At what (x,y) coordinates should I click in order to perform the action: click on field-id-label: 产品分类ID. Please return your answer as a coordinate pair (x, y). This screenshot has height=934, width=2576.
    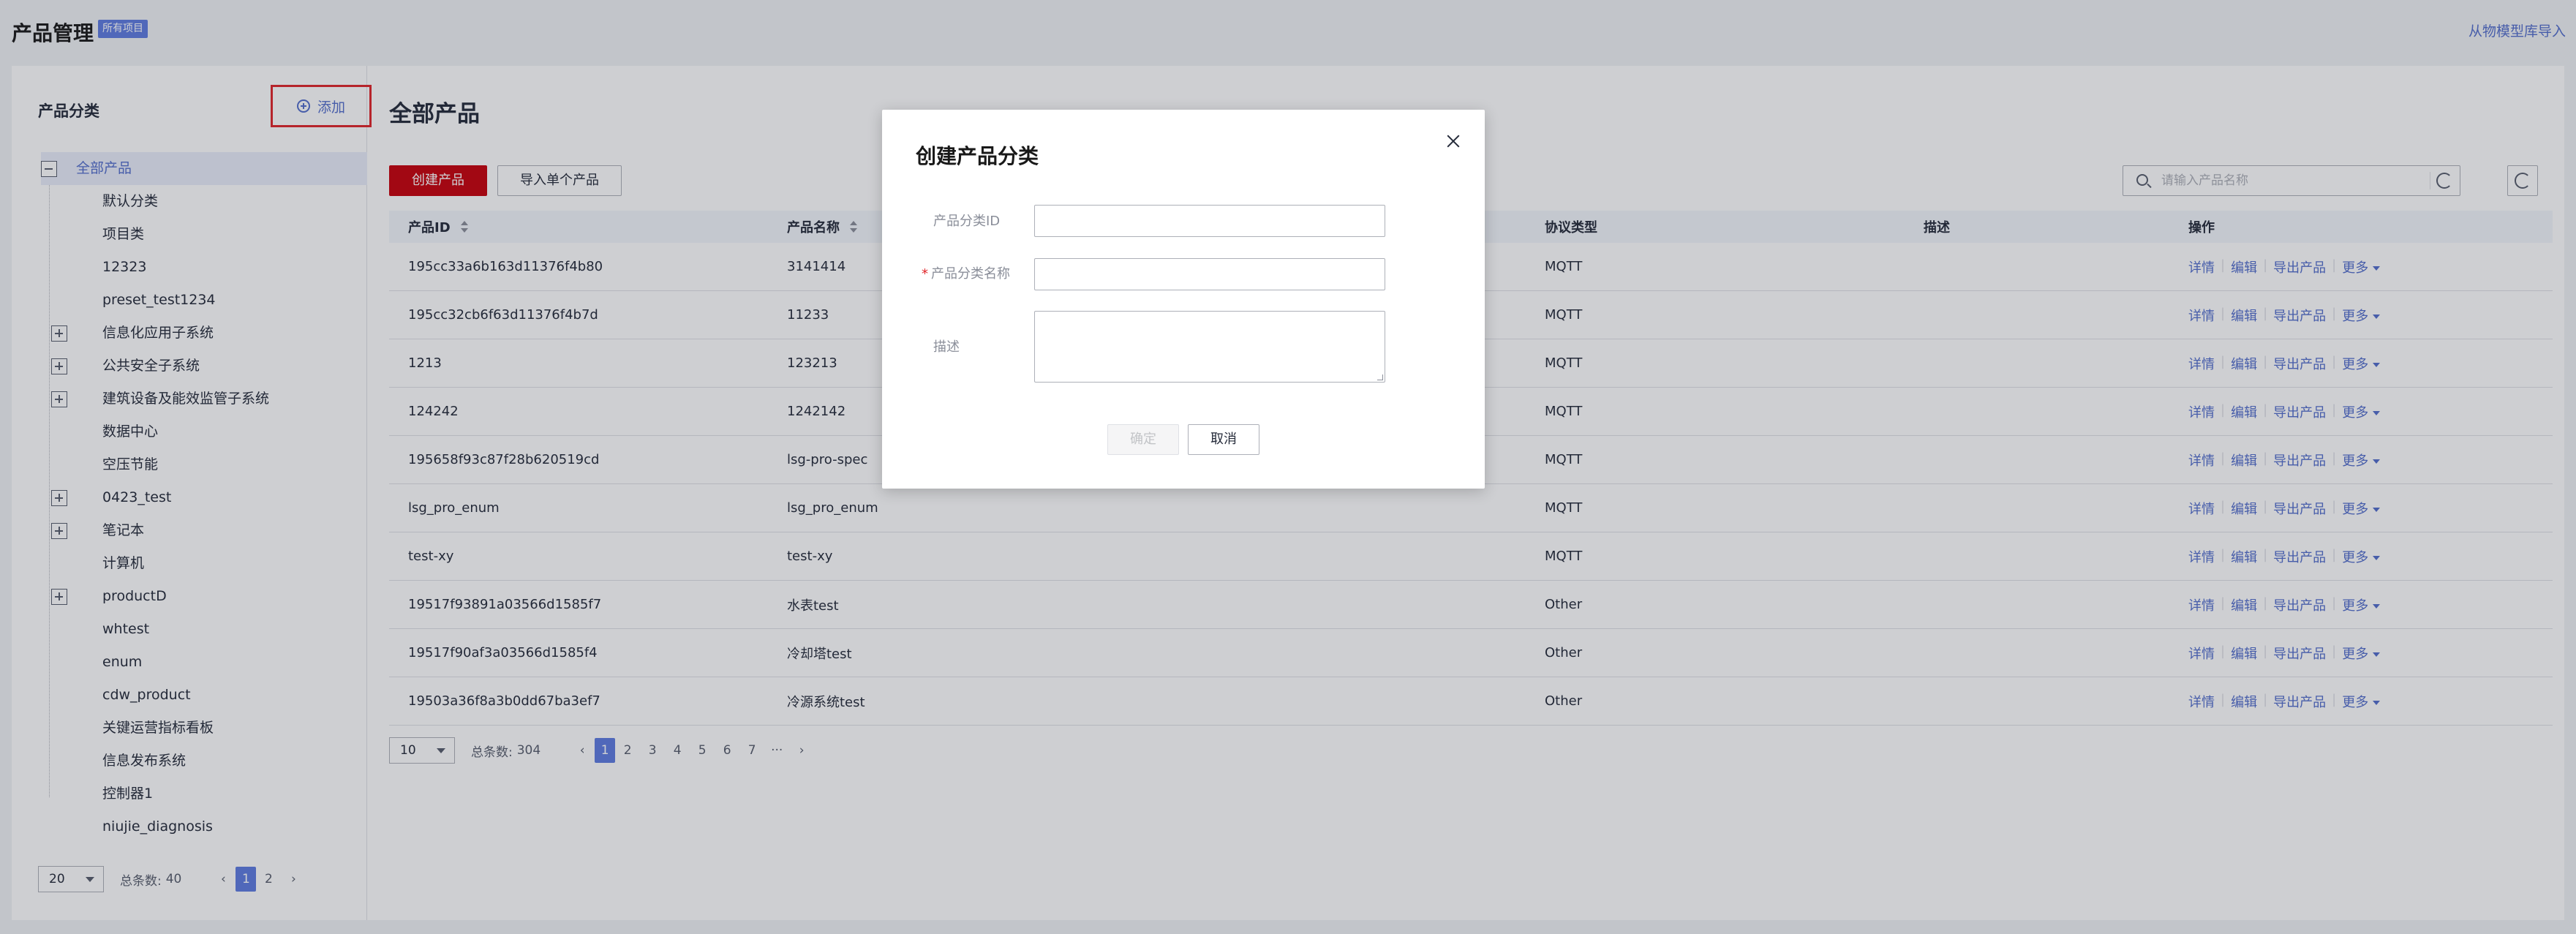
    Looking at the image, I should click on (967, 221).